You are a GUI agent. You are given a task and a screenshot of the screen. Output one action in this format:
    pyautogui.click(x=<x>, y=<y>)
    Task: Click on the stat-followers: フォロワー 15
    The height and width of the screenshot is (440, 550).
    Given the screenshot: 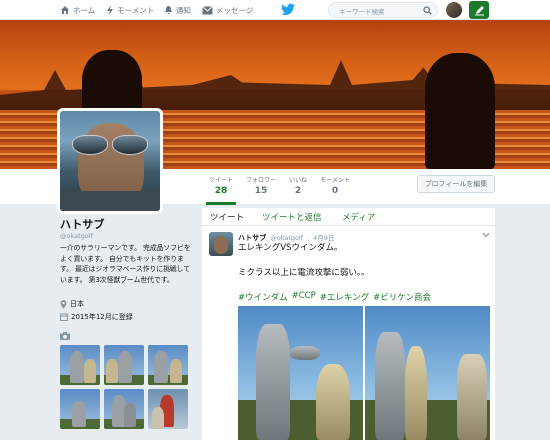 What is the action you would take?
    pyautogui.click(x=261, y=185)
    